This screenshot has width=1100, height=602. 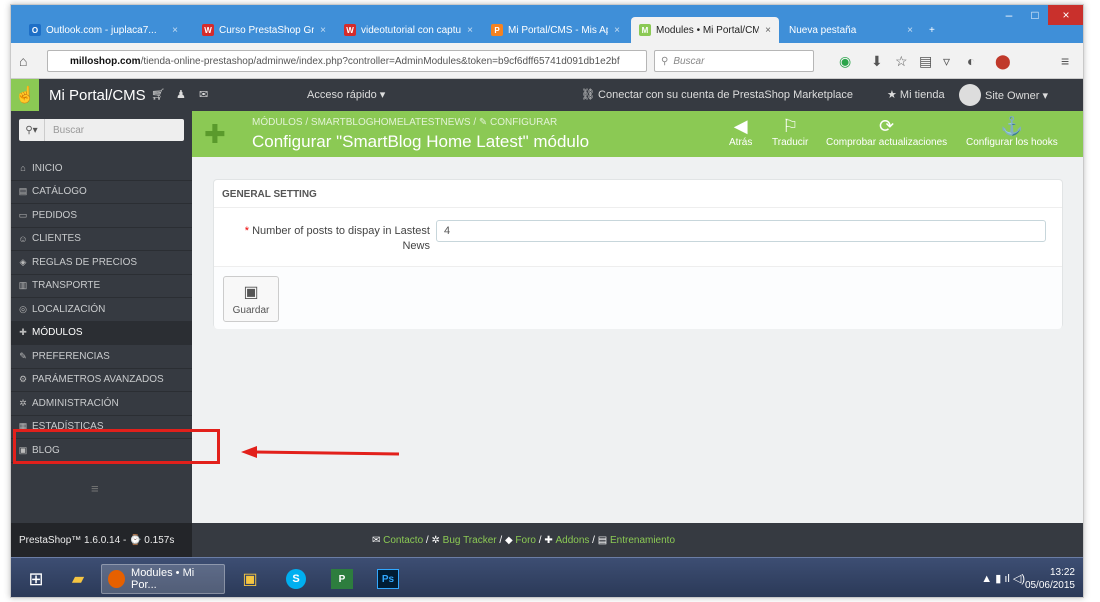 What do you see at coordinates (98, 380) in the screenshot?
I see `sidebar-item-label: Parámetros avanzados` at bounding box center [98, 380].